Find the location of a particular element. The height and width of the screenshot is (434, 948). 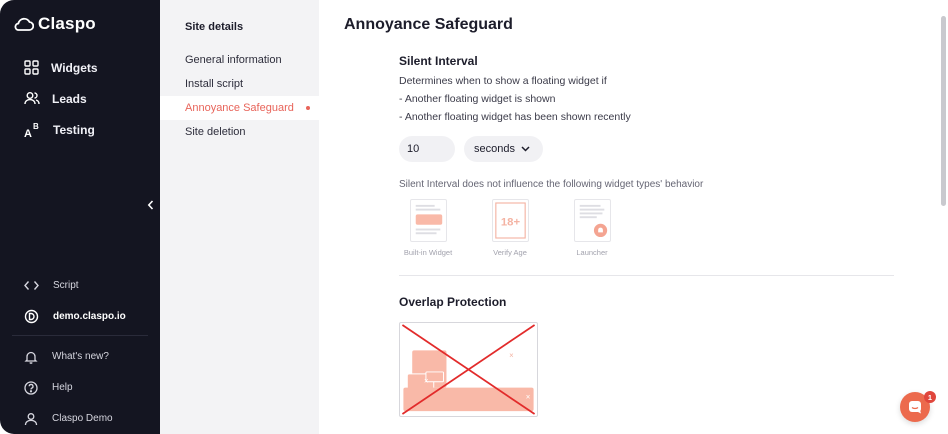

site-selector: demo.claspo.io is located at coordinates (80, 316).